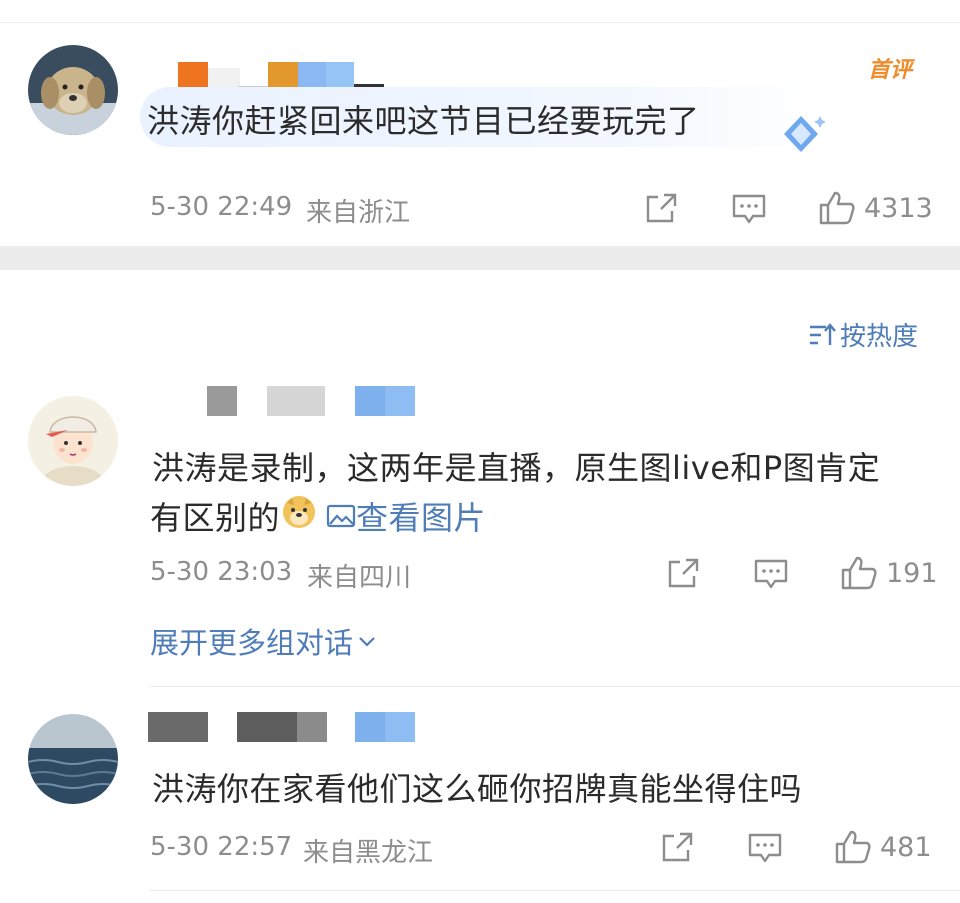 Image resolution: width=960 pixels, height=903 pixels. Describe the element at coordinates (358, 213) in the screenshot. I see `comment-location: 来自浙江` at that location.